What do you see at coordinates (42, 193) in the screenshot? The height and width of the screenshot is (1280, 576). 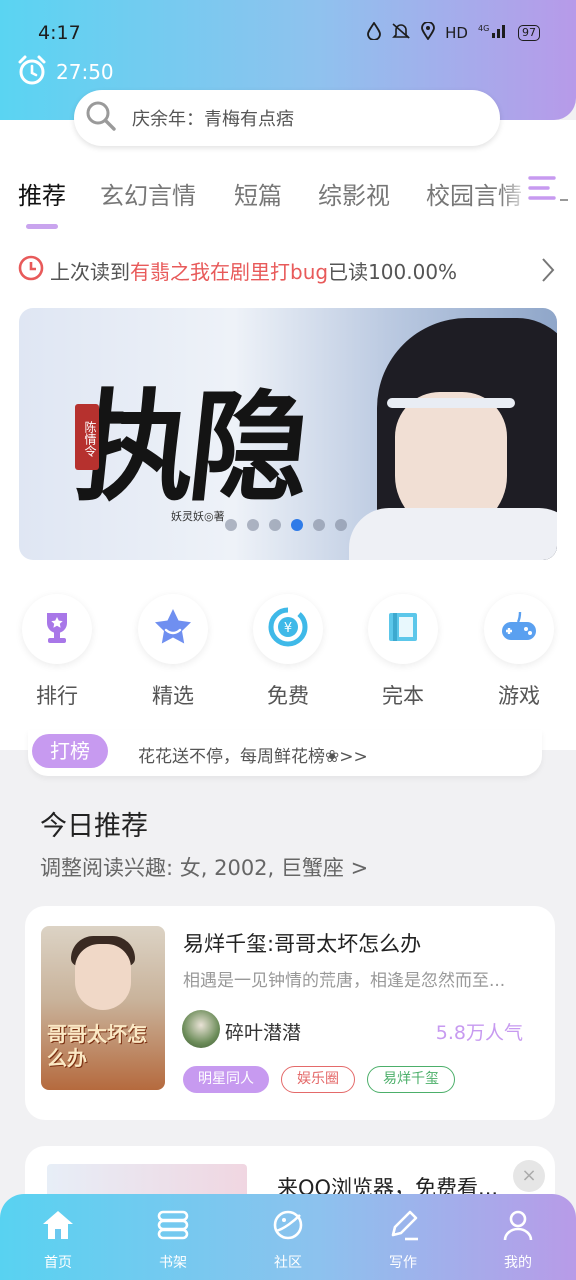 I see `tab-recommend: 推荐` at bounding box center [42, 193].